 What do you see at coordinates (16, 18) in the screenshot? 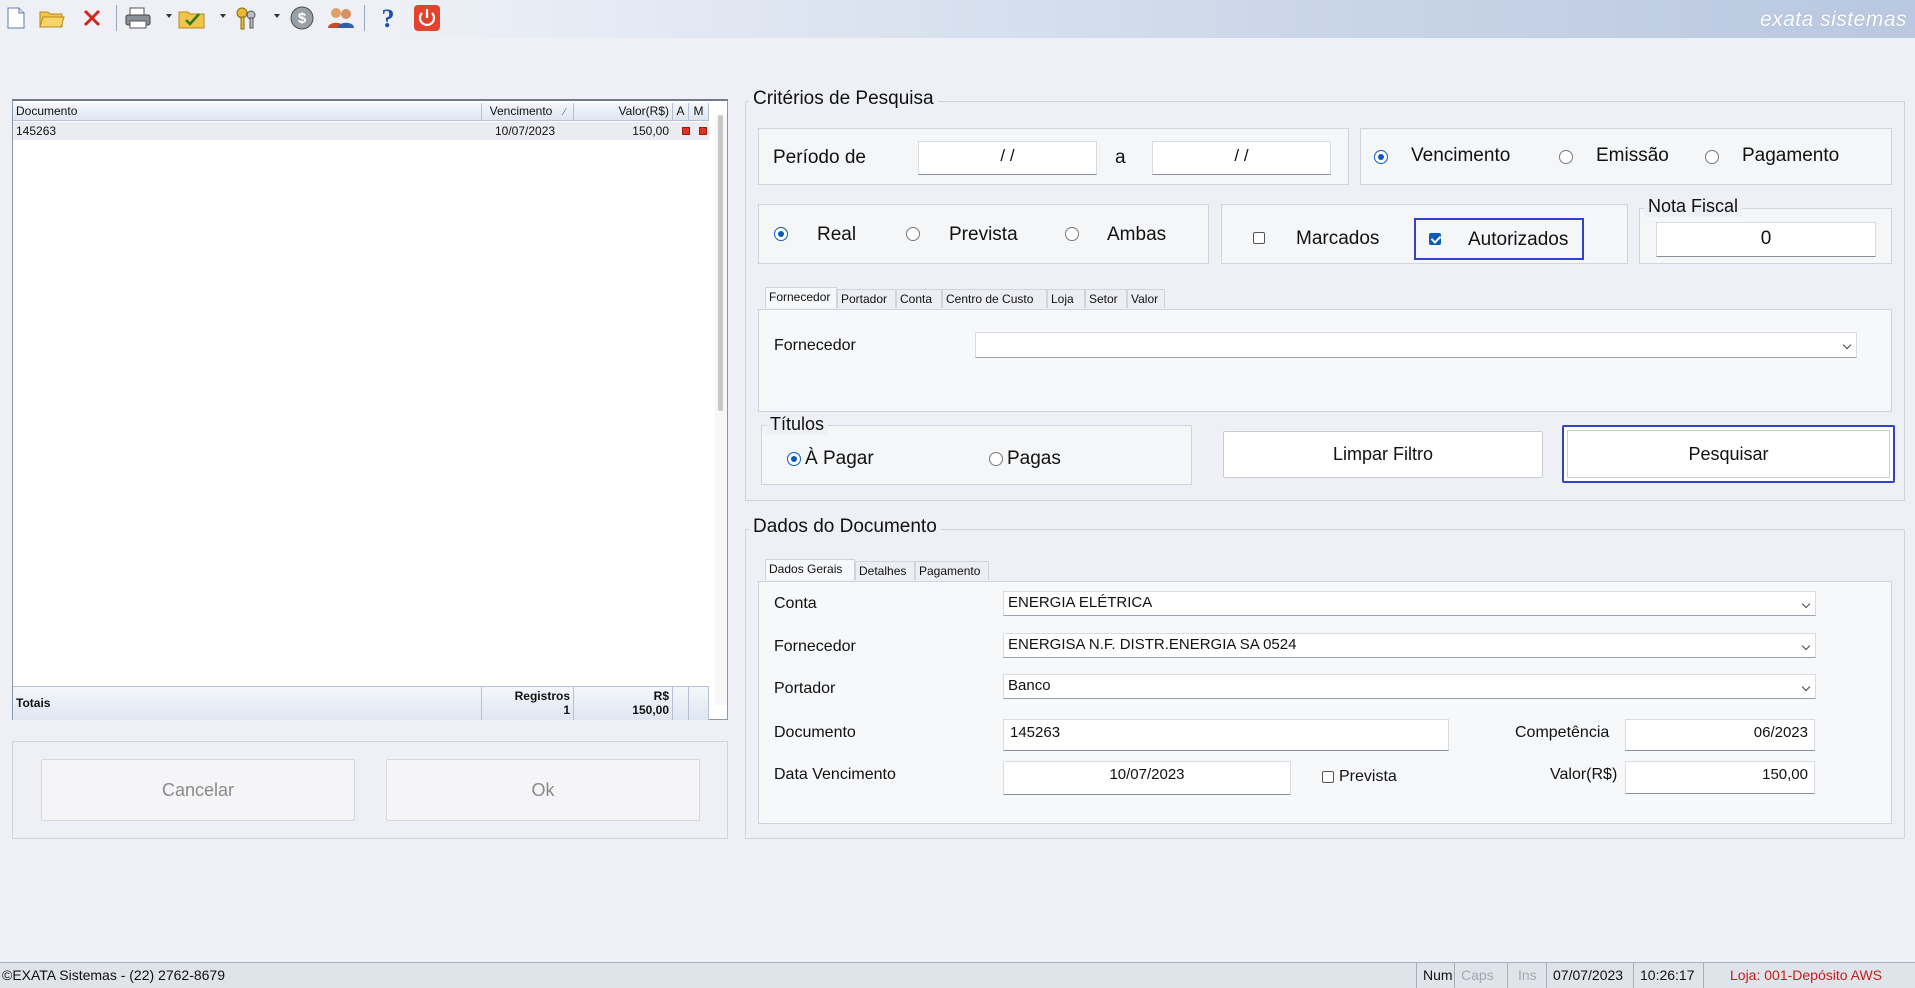
I see `new-document-icon` at bounding box center [16, 18].